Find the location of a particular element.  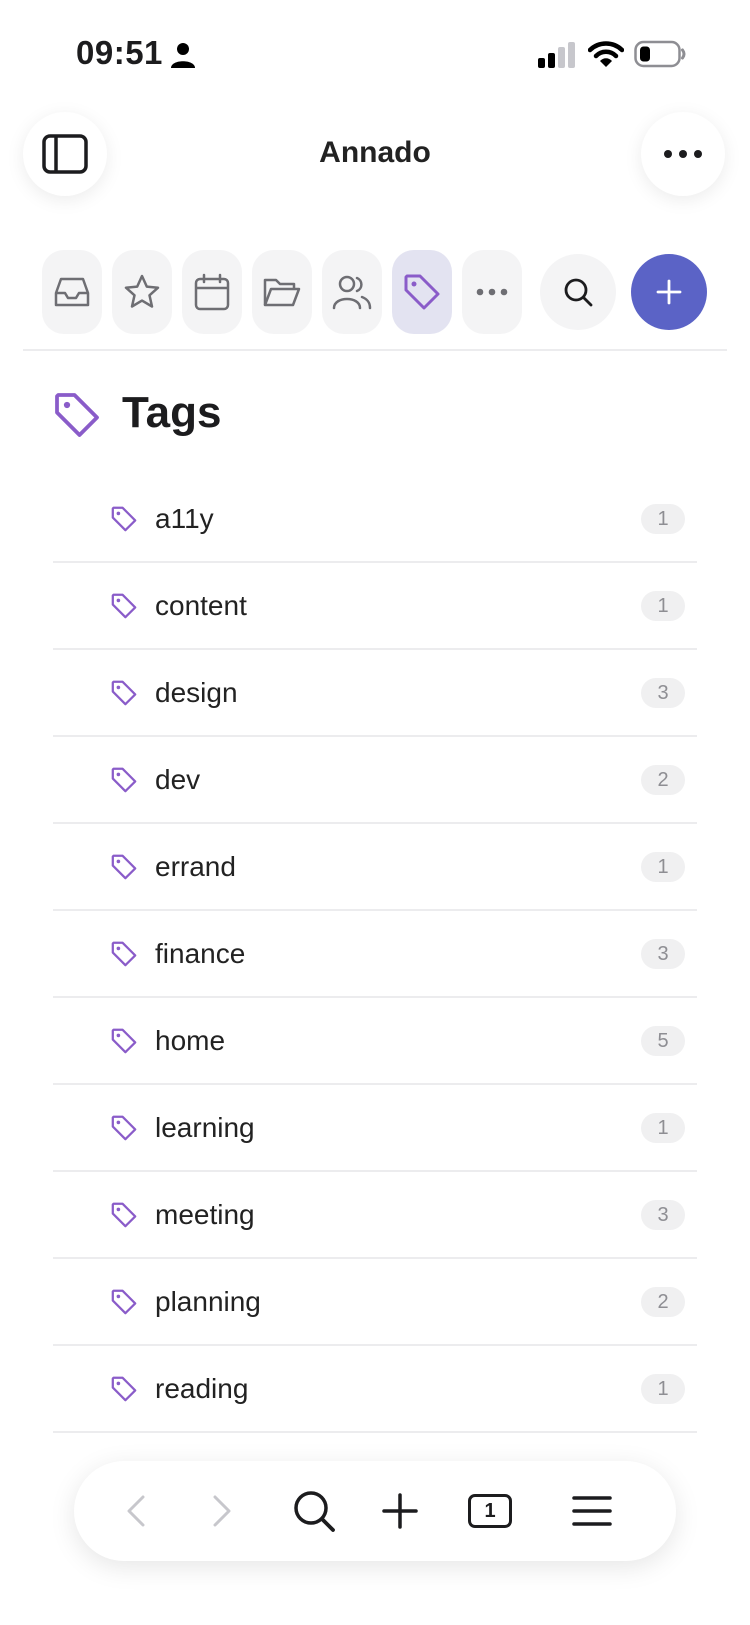

tool-people is located at coordinates (352, 292).